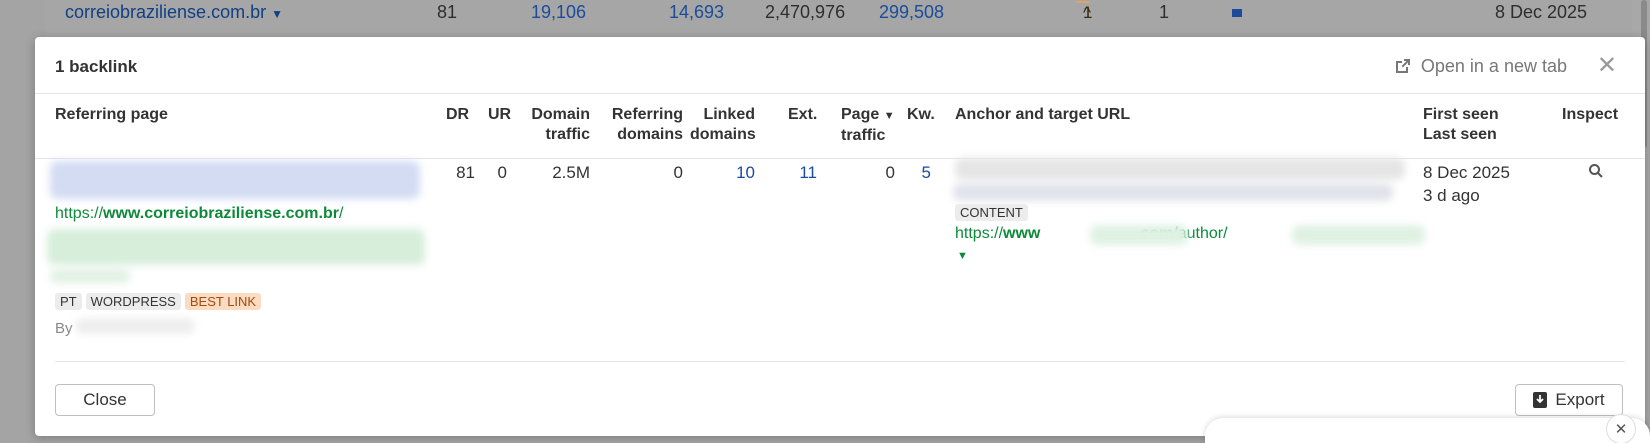  Describe the element at coordinates (1466, 172) in the screenshot. I see `first-seen: 8 Dec 2025` at that location.